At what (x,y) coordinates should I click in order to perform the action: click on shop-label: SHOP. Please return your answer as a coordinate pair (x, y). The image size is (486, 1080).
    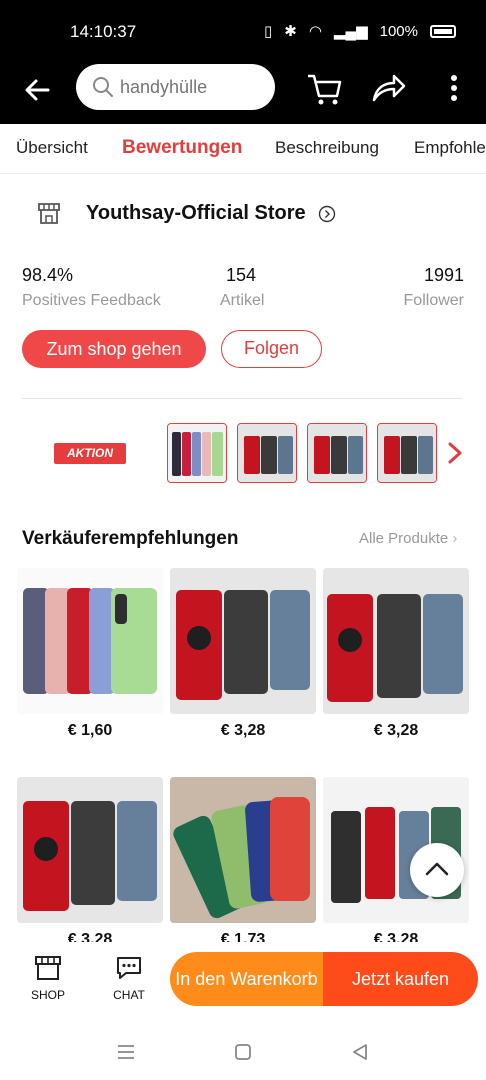
    Looking at the image, I should click on (47, 995).